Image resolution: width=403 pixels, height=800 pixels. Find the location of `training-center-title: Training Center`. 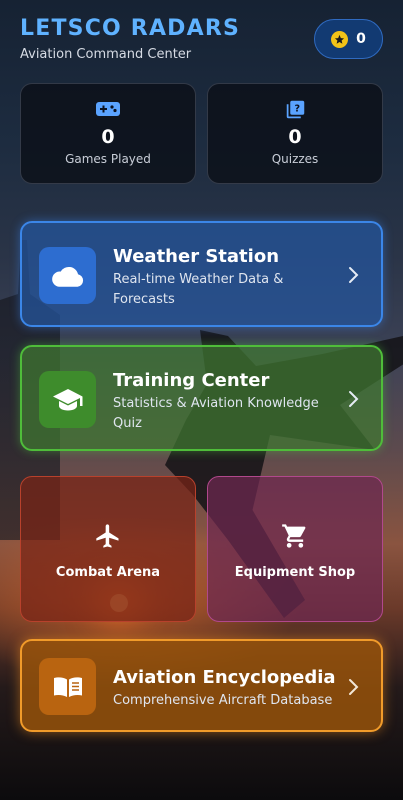

training-center-title: Training Center is located at coordinates (191, 380).